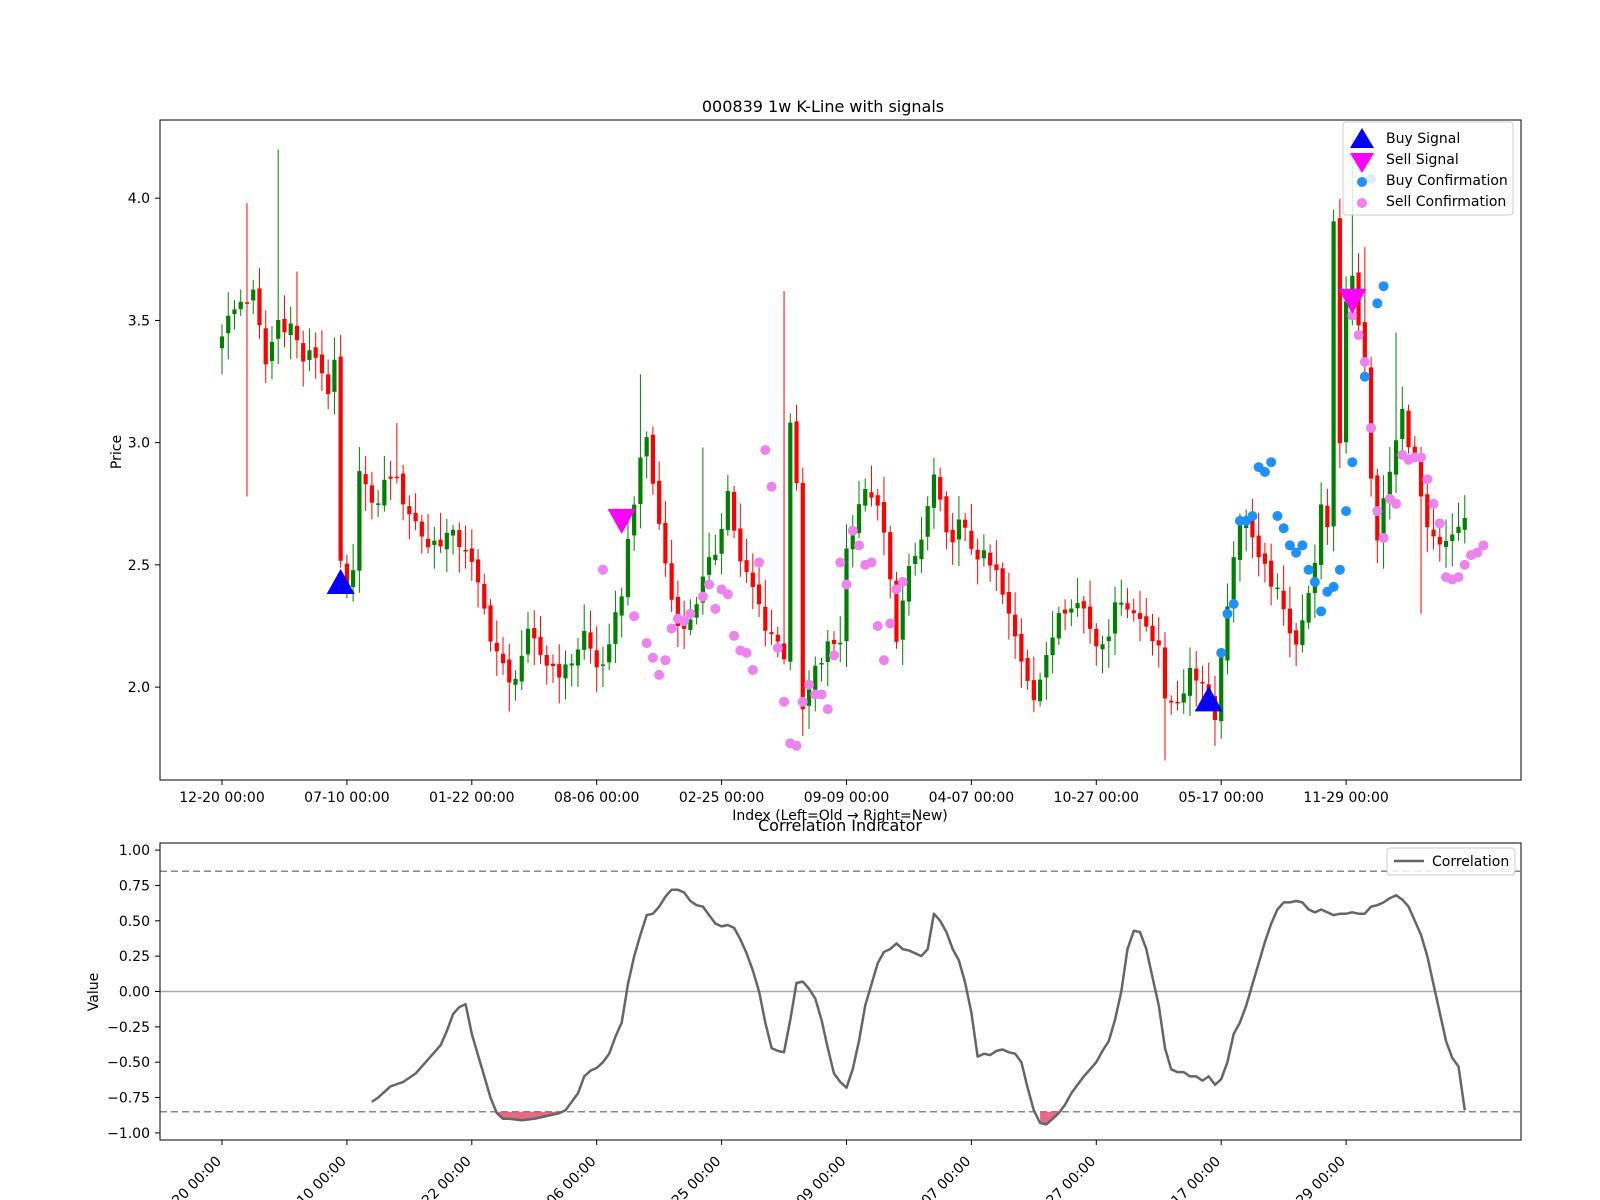  I want to click on correlation-y-tick-label: −0.25, so click(128, 1028).